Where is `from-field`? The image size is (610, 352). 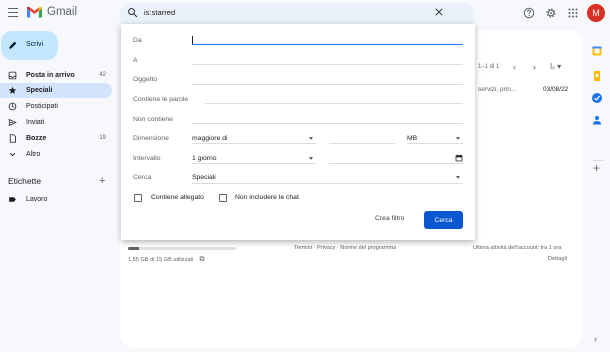 from-field is located at coordinates (327, 44).